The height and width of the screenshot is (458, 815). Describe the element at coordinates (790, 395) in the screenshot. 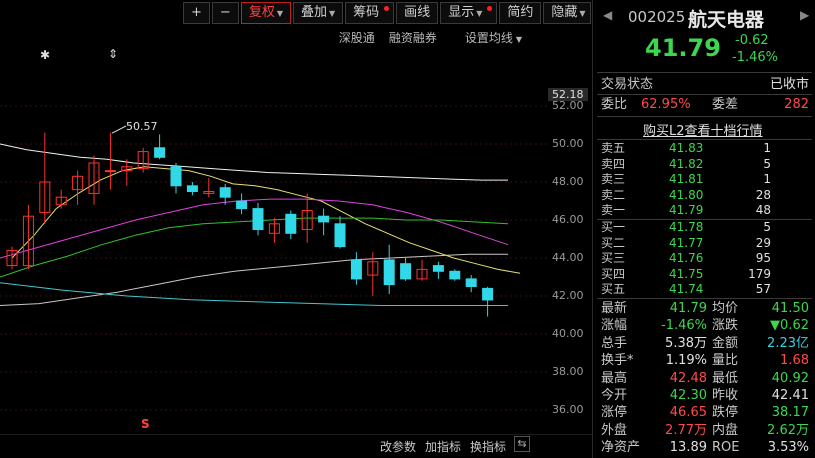

I see `stat-value: 42.41` at that location.